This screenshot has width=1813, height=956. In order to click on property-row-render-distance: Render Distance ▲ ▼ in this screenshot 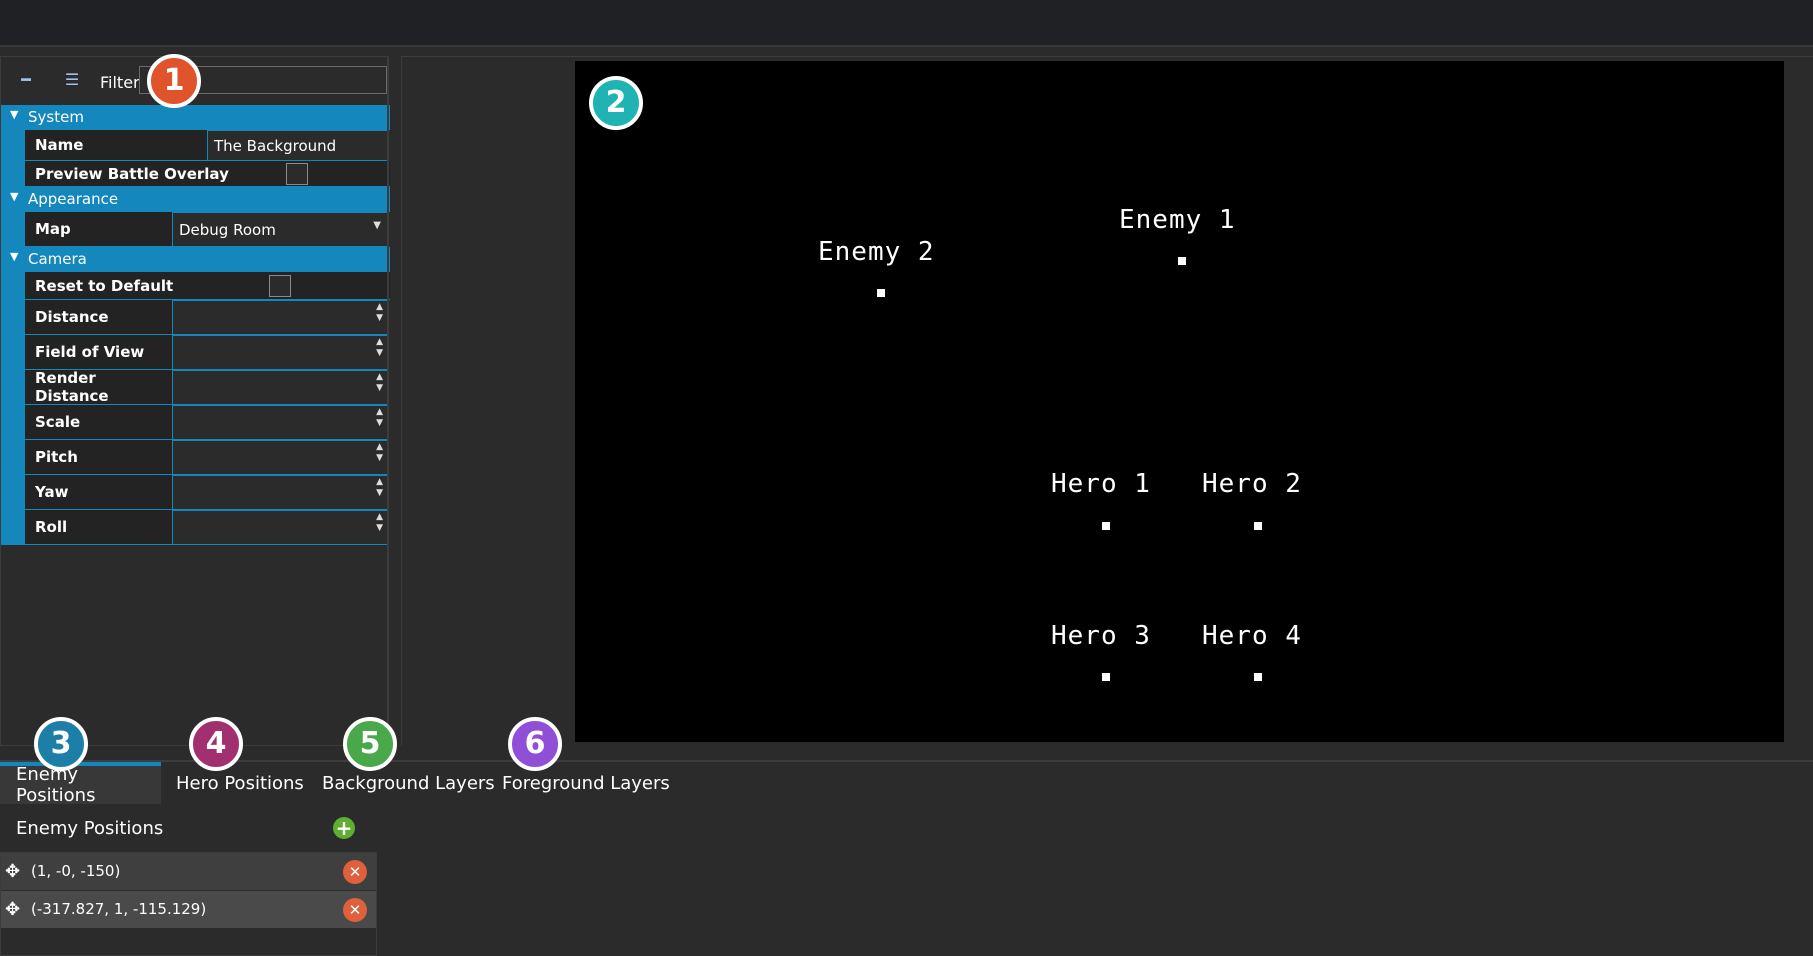, I will do `click(195, 387)`.